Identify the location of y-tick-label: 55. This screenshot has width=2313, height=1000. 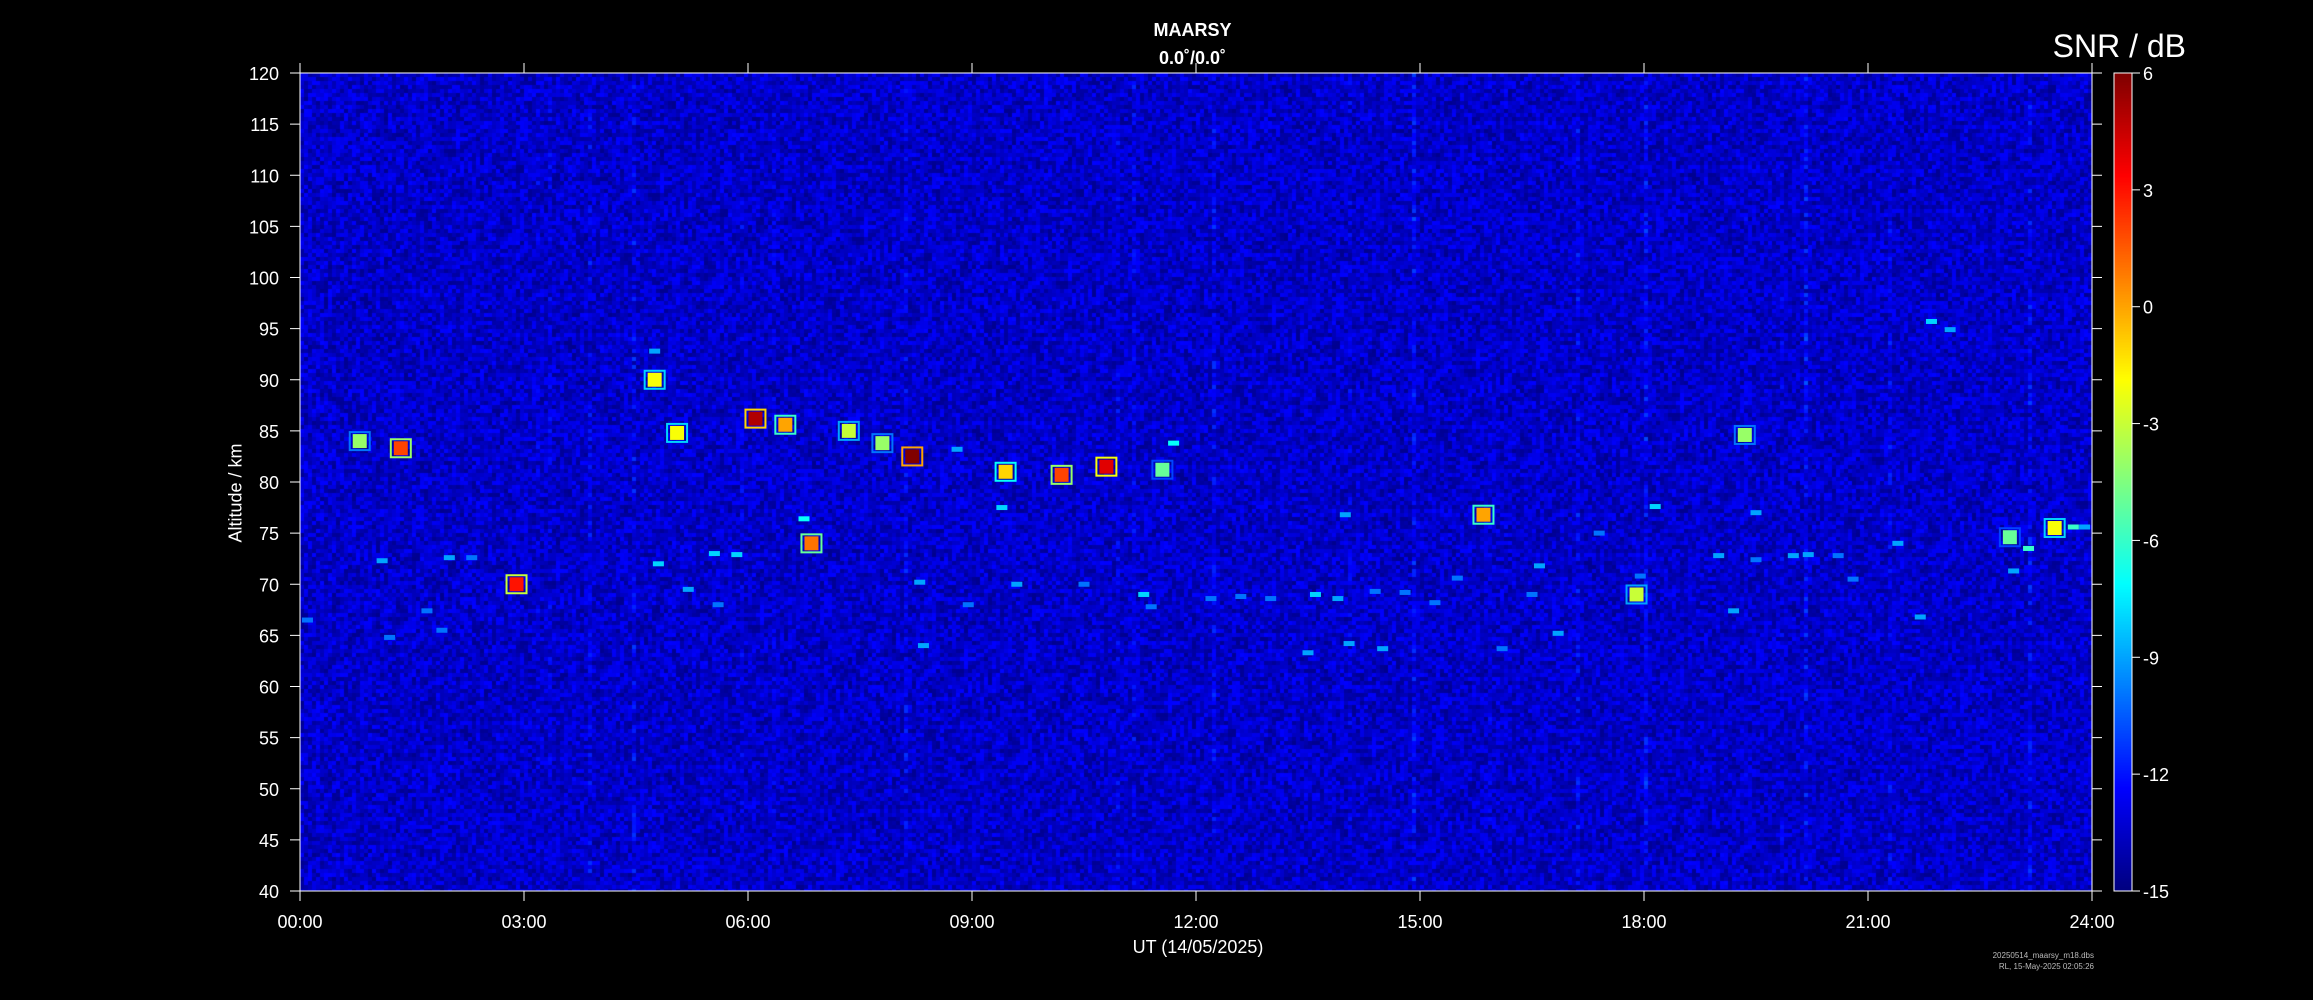
(269, 739).